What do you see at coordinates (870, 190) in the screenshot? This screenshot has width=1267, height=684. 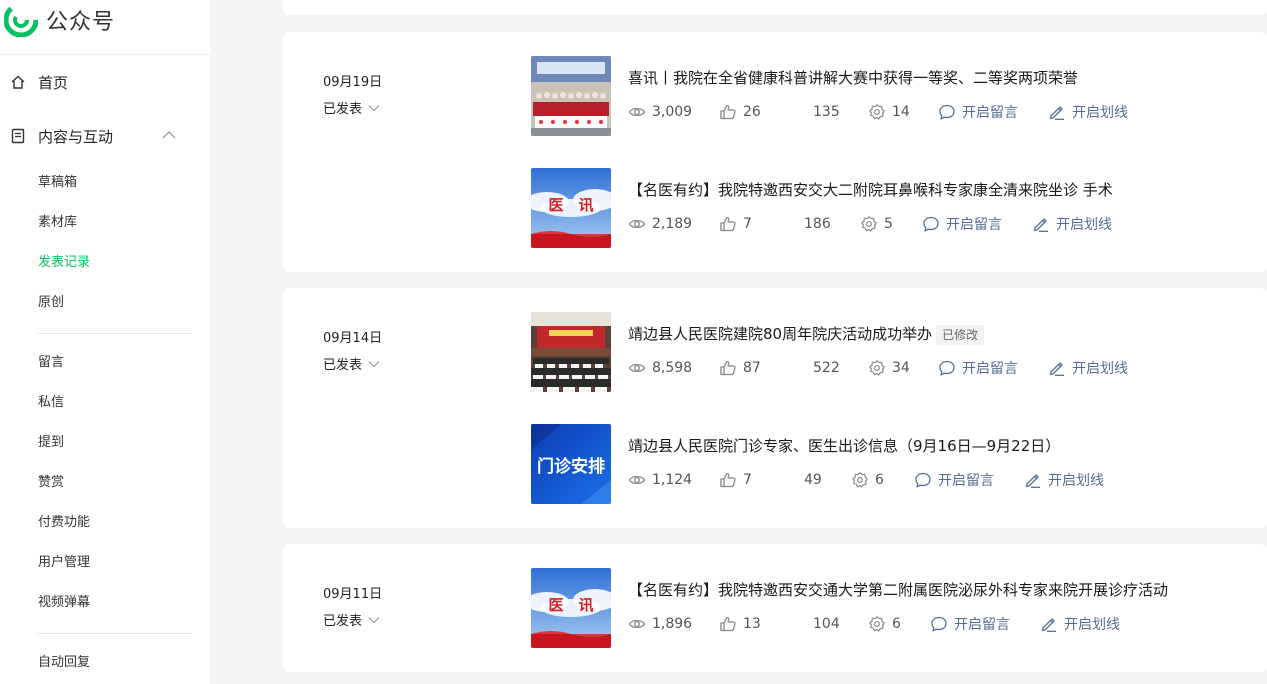 I see `article-title: 【名医有约】我院特邀西安交大二附院耳鼻喉科专家康全清来院坐诊 手术` at bounding box center [870, 190].